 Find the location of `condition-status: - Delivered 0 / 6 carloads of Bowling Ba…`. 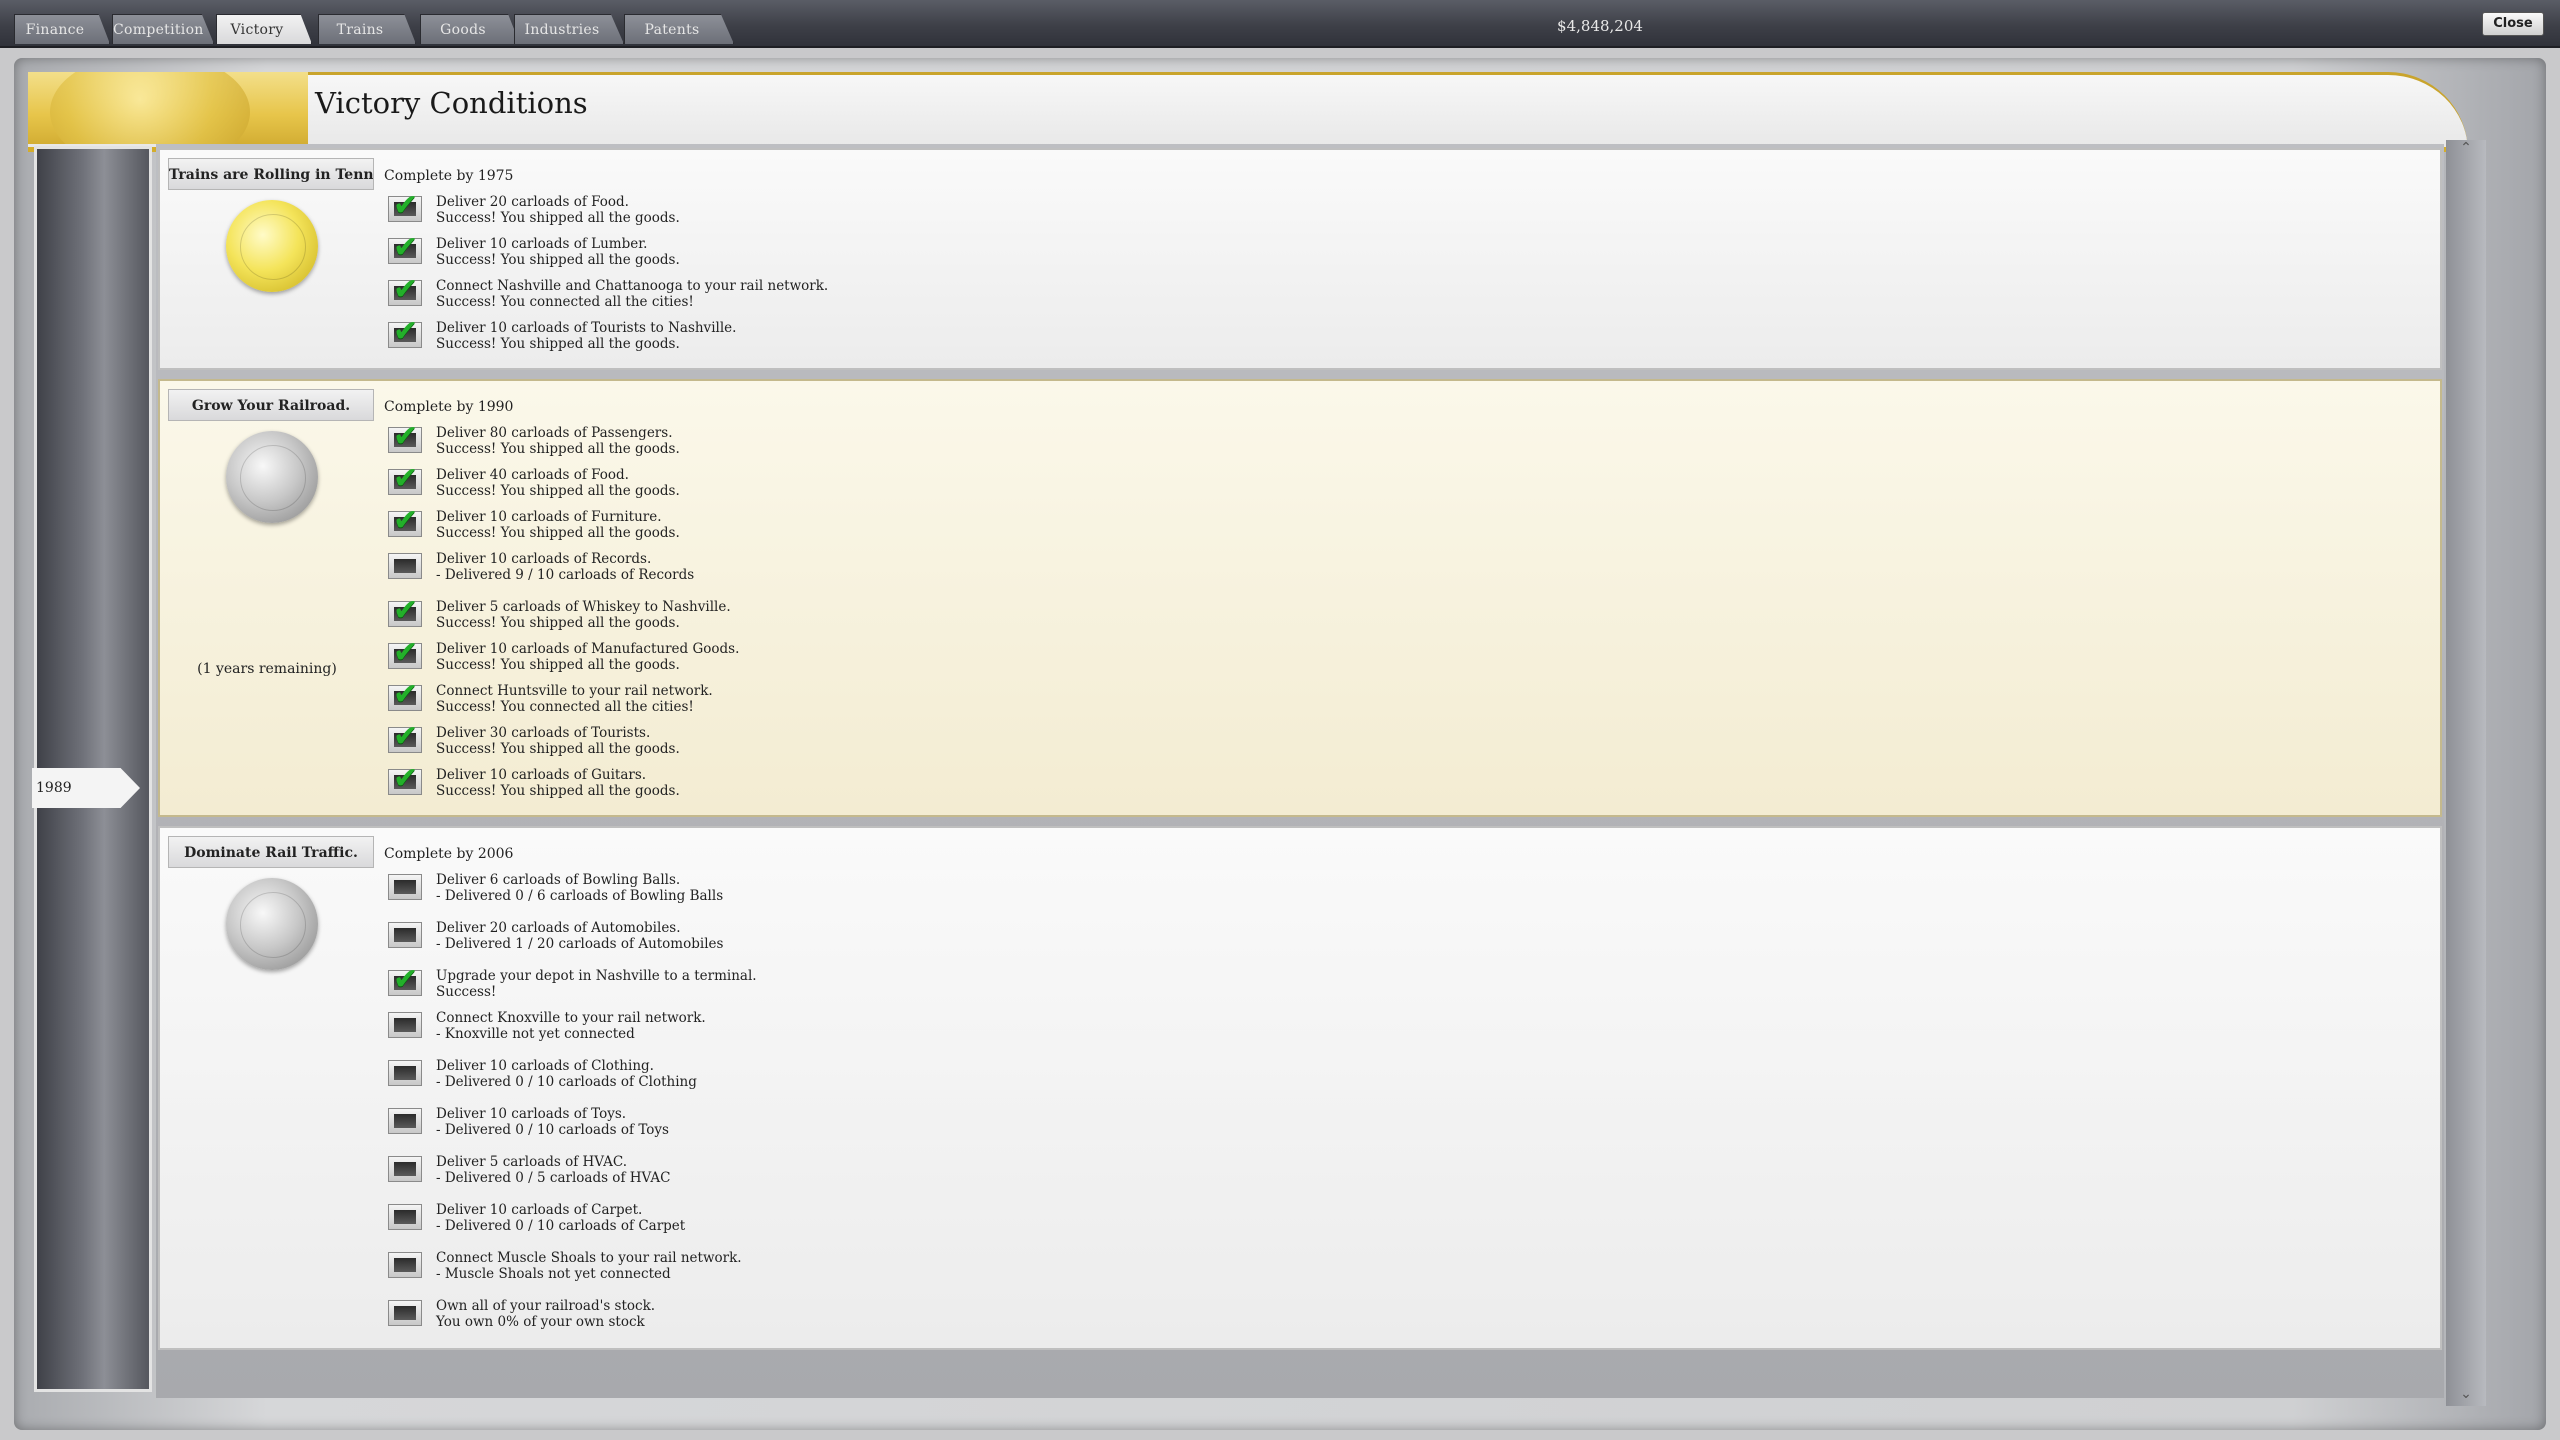

condition-status: - Delivered 0 / 6 carloads of Bowling Ba… is located at coordinates (580, 896).